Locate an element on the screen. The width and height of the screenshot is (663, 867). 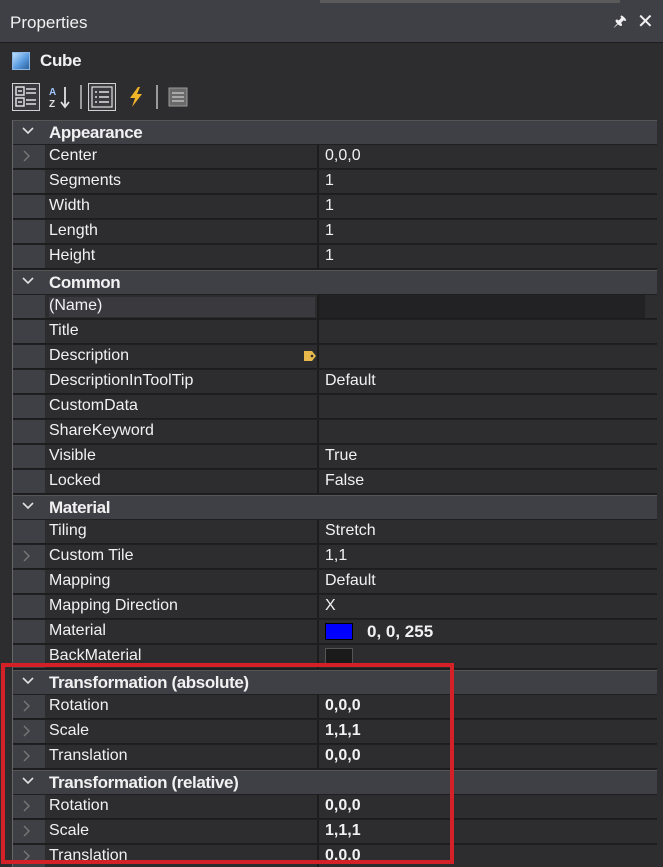
category-common: Common is located at coordinates (335, 282).